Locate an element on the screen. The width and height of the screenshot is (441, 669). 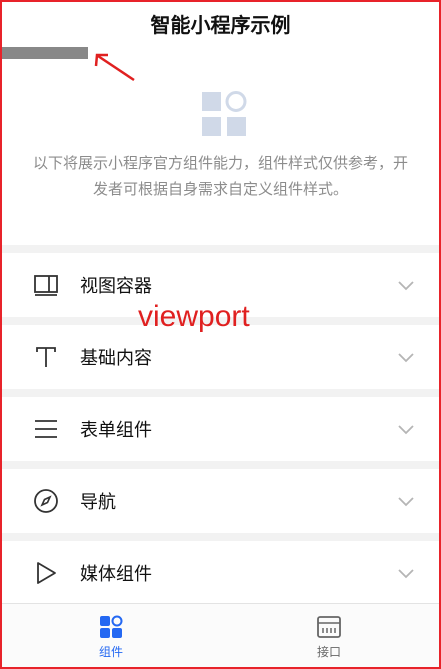
tab-components: 组件 is located at coordinates (111, 636).